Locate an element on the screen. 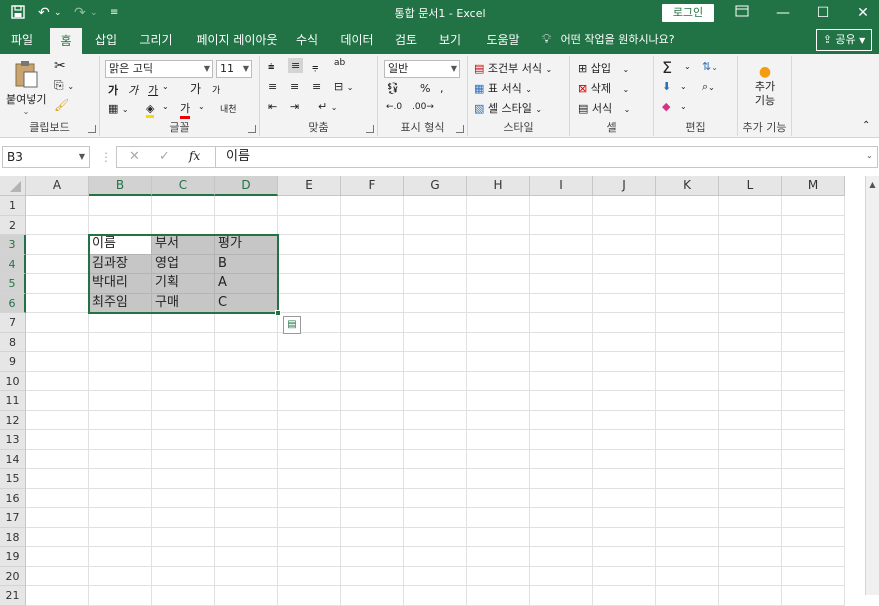 The image size is (879, 606). cell-d4: B is located at coordinates (246, 264).